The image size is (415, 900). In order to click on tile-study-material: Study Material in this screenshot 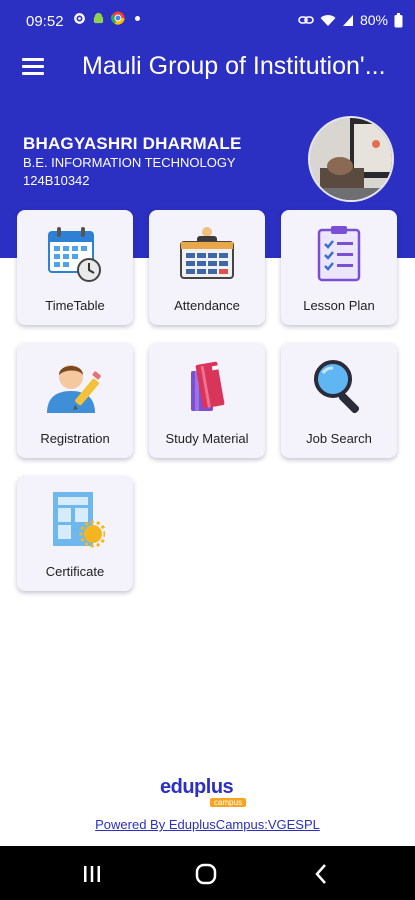, I will do `click(207, 400)`.